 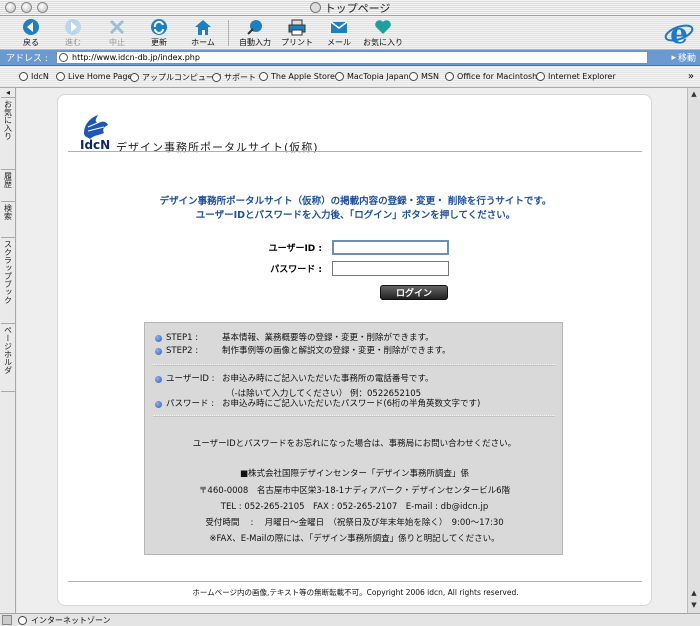 What do you see at coordinates (693, 350) in the screenshot?
I see `vertical-scrollbar: ▲ ▲ ▼` at bounding box center [693, 350].